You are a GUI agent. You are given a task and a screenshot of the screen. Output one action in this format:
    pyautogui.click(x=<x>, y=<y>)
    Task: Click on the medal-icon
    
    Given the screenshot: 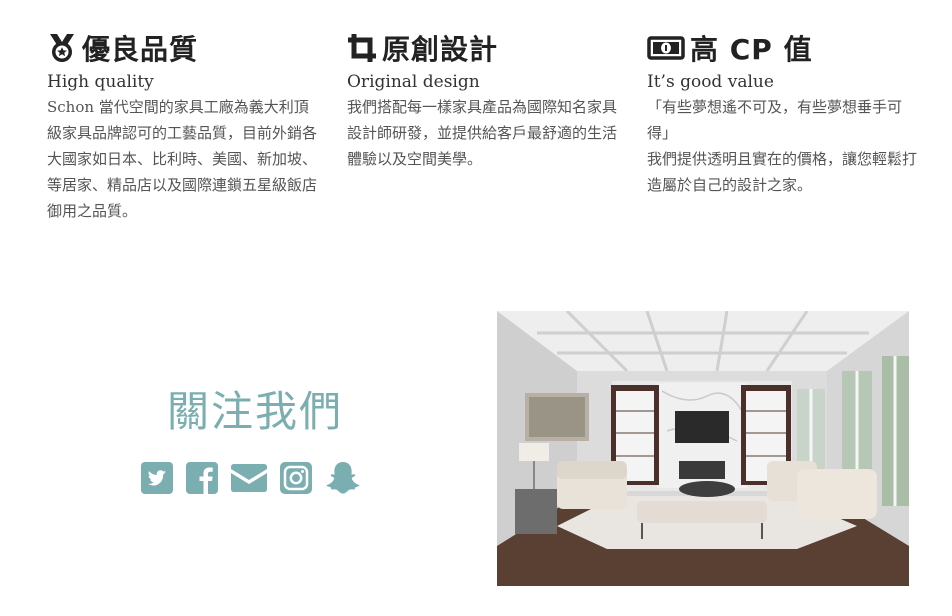 What is the action you would take?
    pyautogui.click(x=62, y=48)
    